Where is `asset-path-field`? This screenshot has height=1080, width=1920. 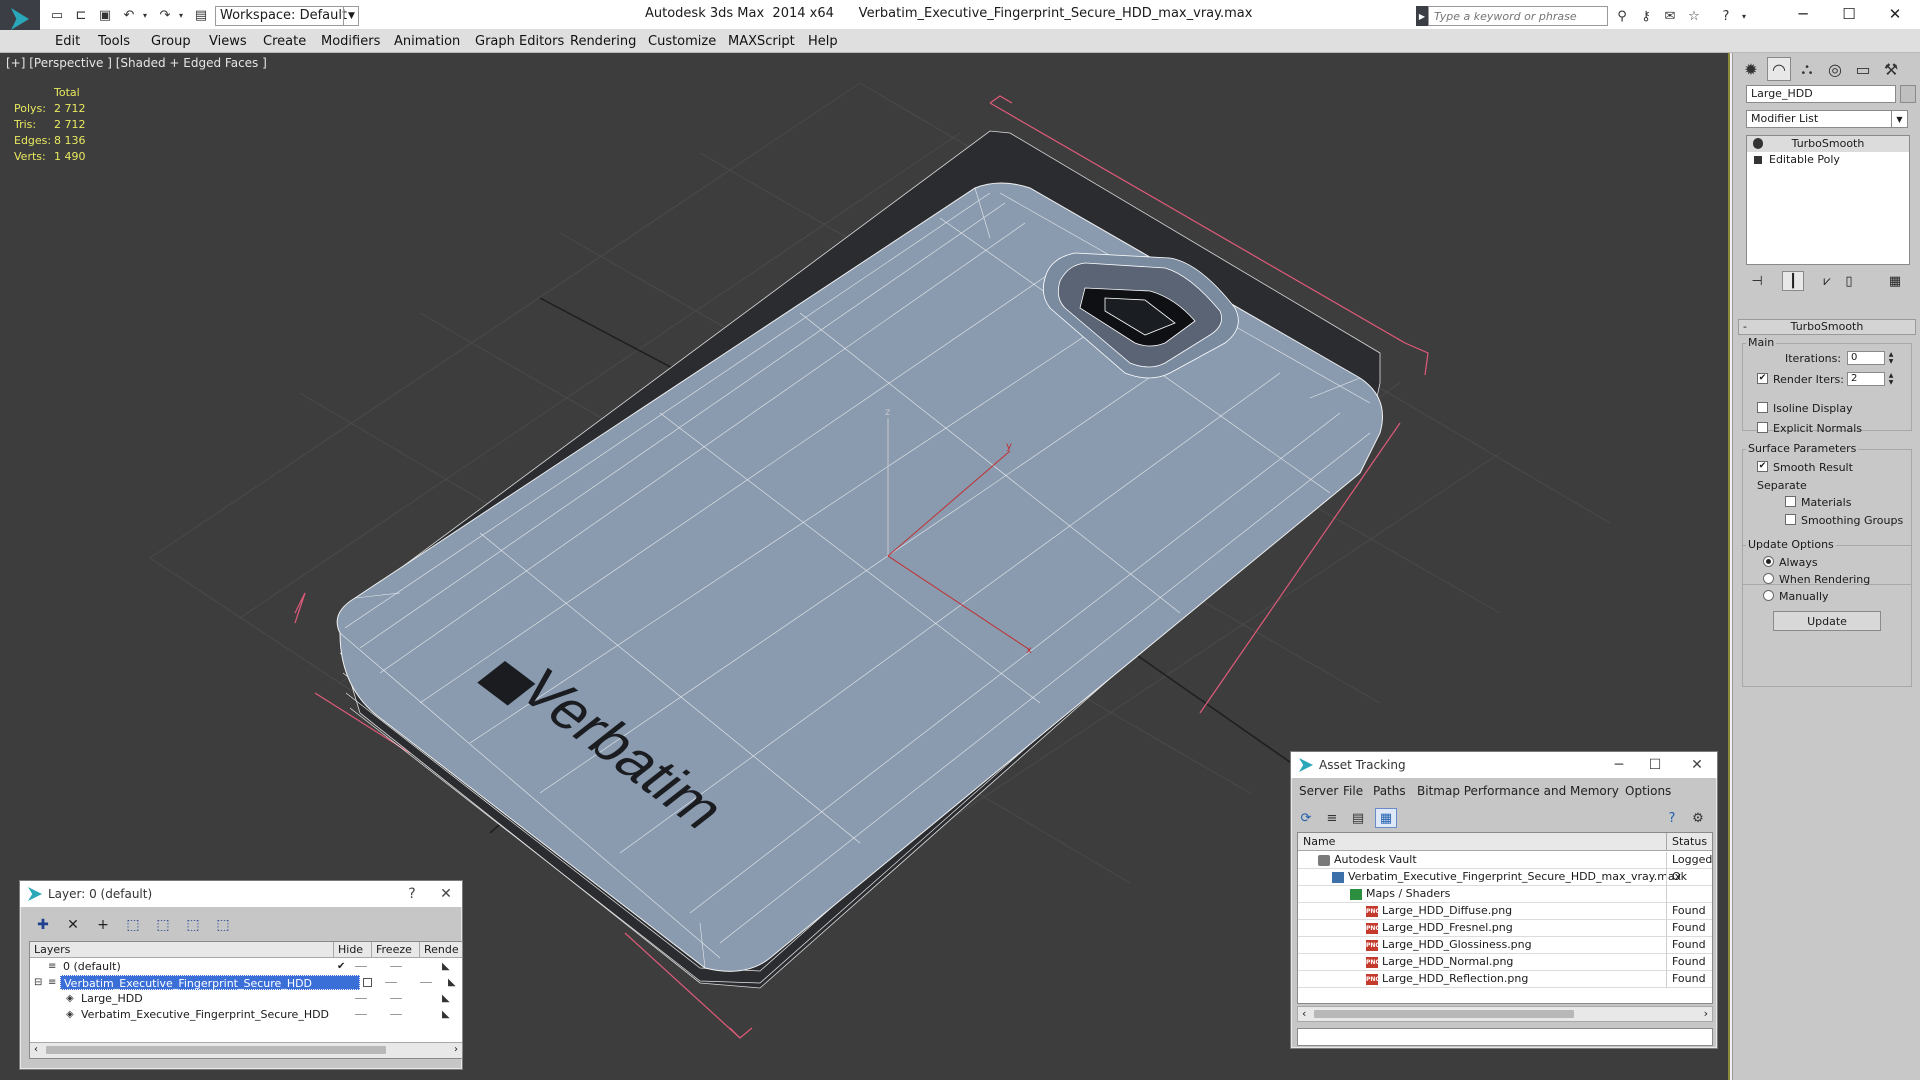
asset-path-field is located at coordinates (1505, 1037).